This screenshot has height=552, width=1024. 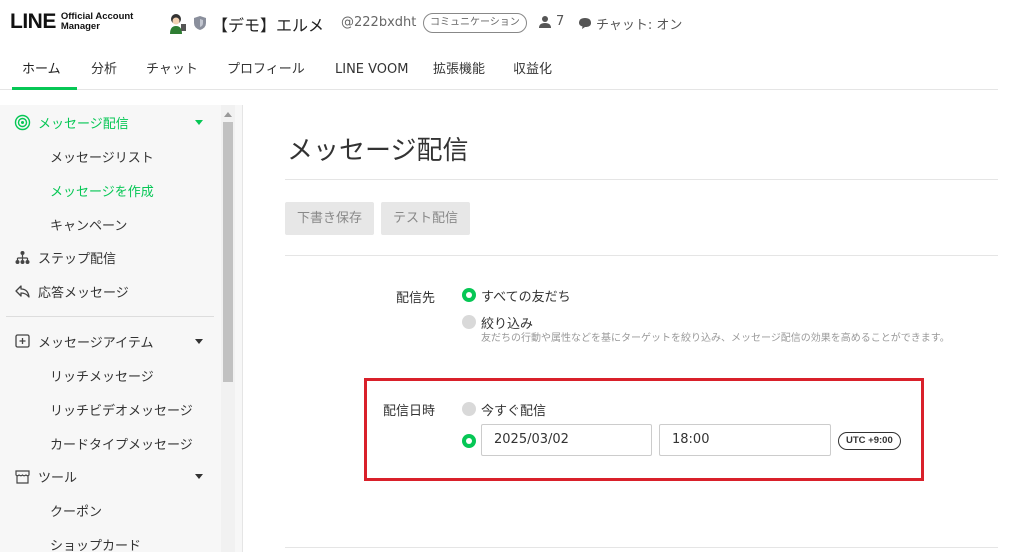 I want to click on option-filter-label: 絞り込み, so click(x=507, y=322).